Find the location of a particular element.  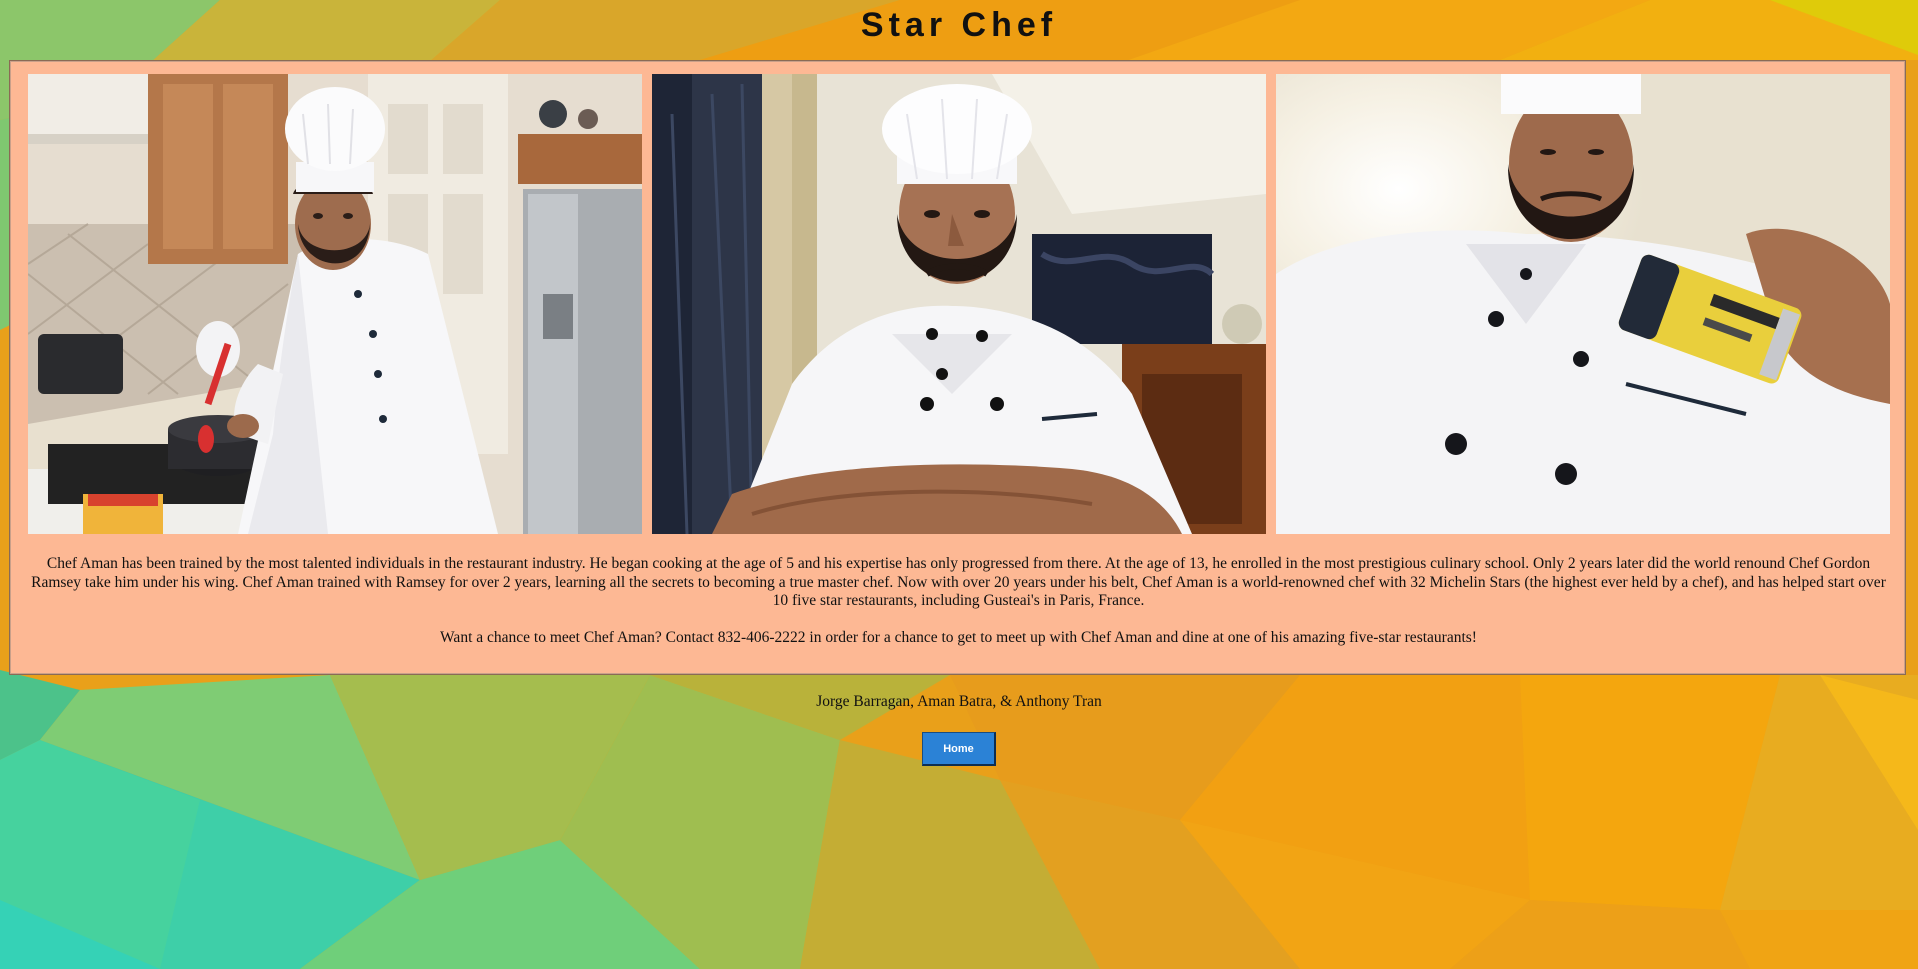

home-button: Home is located at coordinates (959, 749).